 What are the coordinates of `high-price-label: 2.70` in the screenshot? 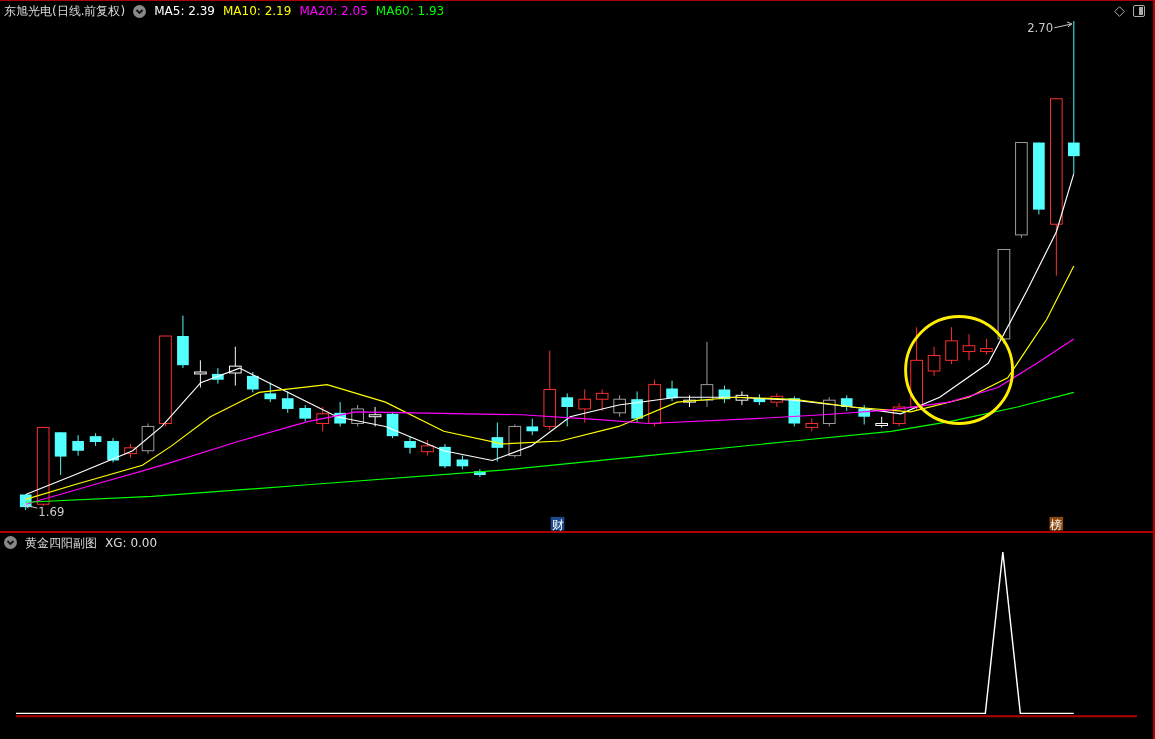 It's located at (1040, 28).